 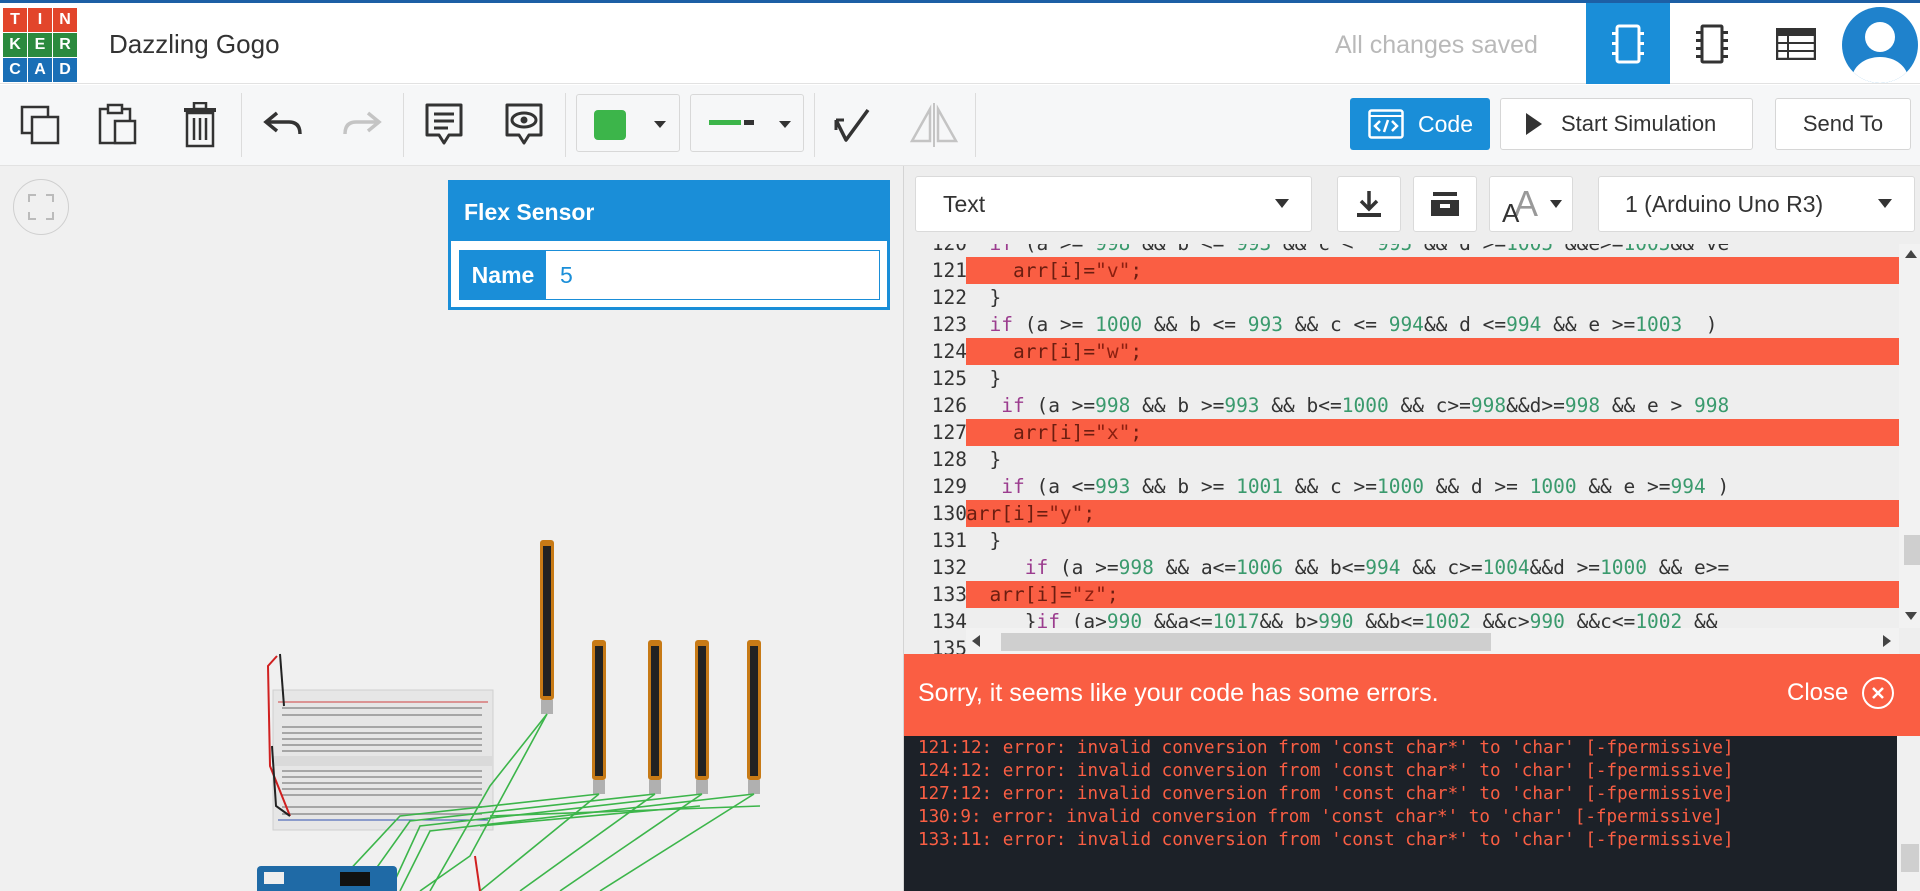 I want to click on code-text: arr[i]="z";, so click(x=1432, y=594).